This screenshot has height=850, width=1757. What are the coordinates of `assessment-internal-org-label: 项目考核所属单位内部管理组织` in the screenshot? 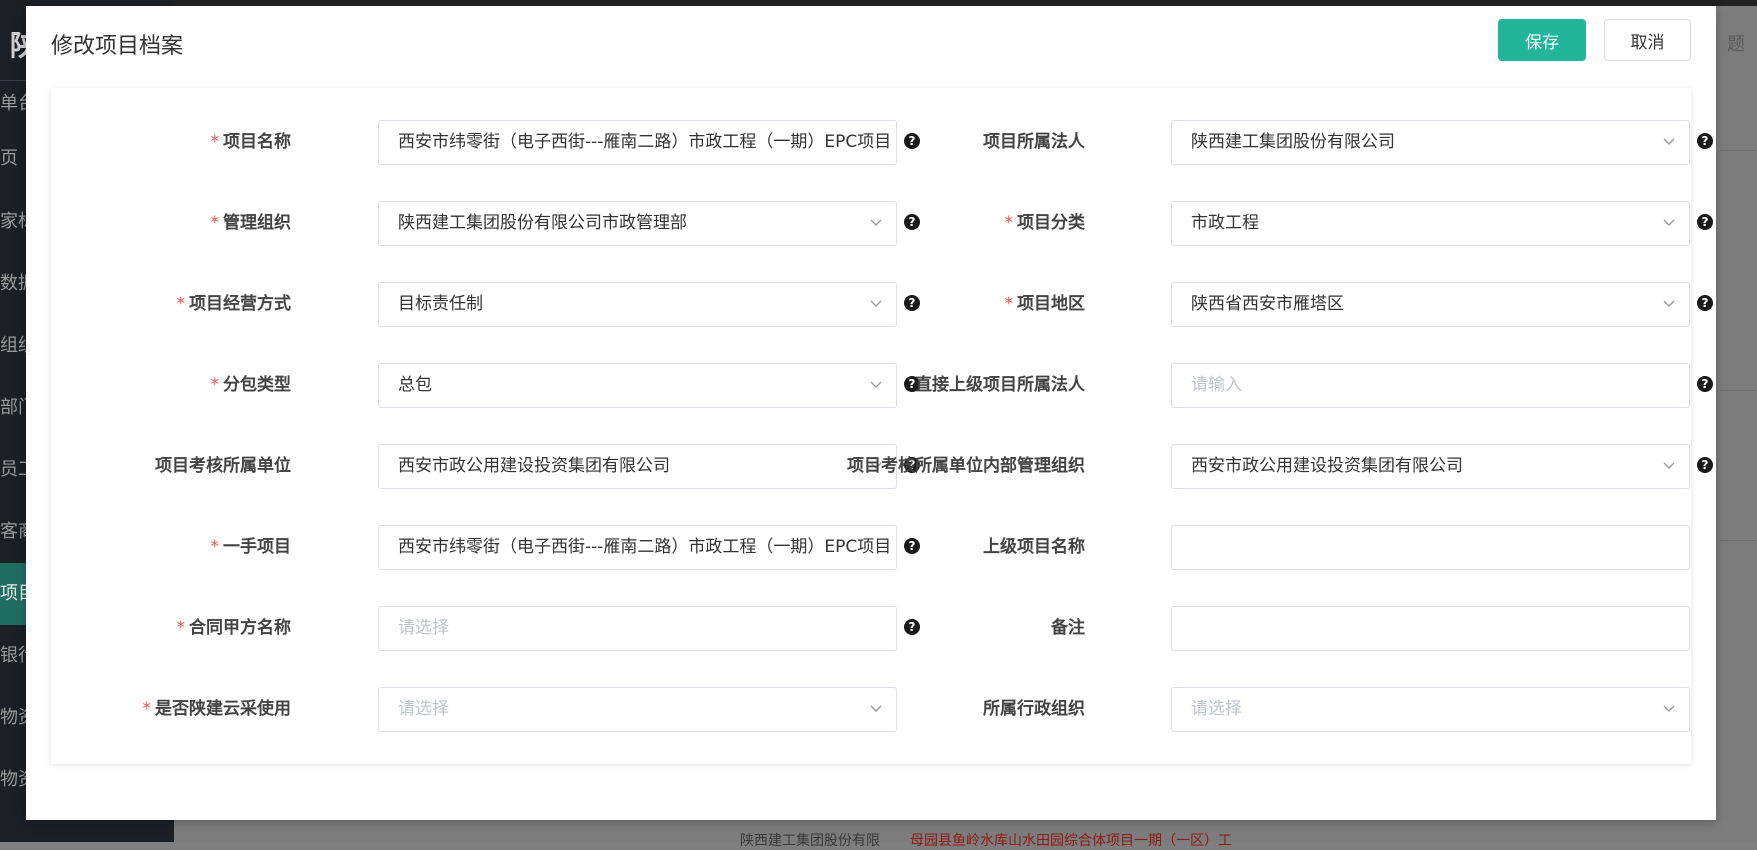 It's located at (966, 466).